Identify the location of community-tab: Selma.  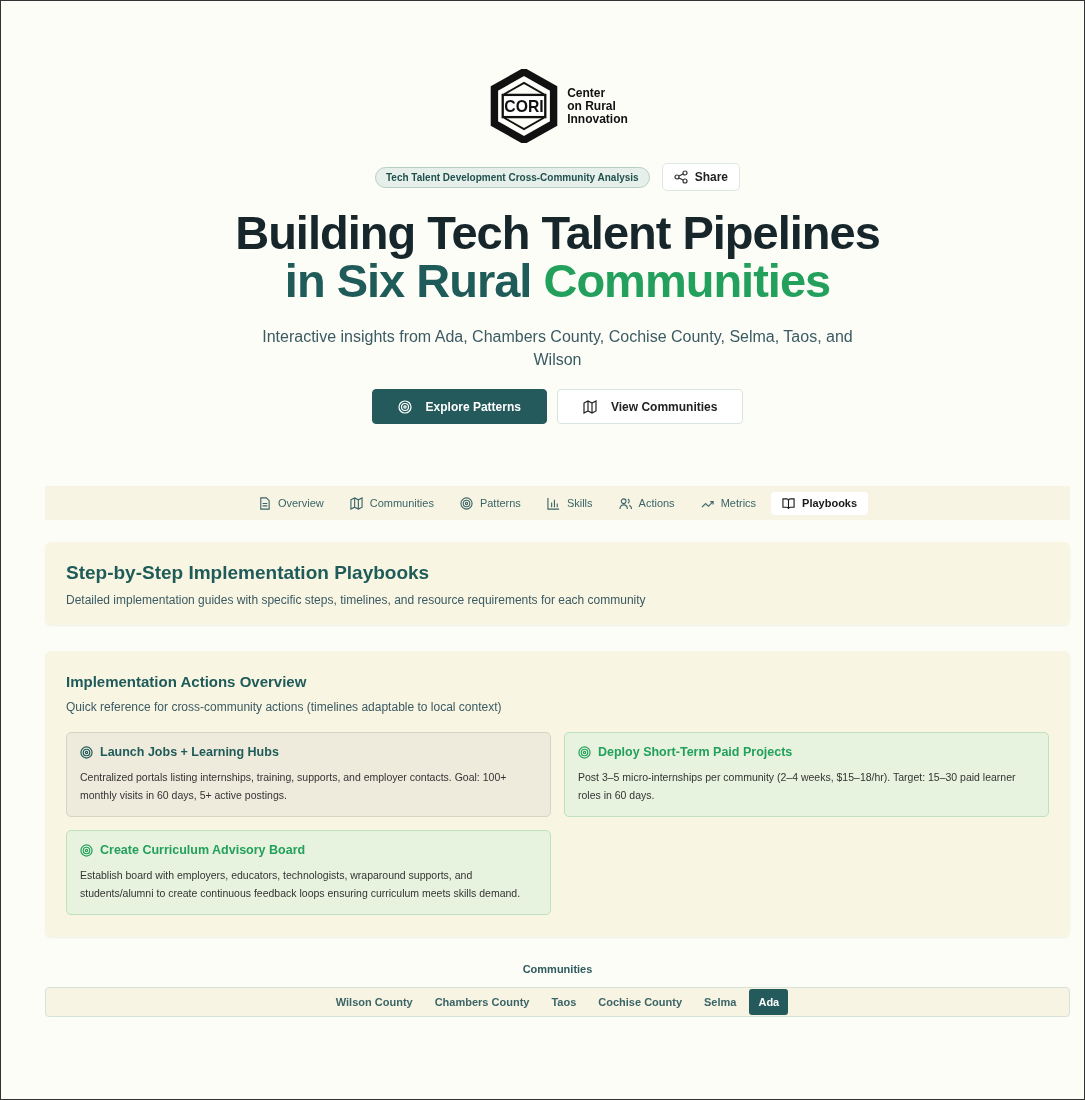
(720, 1002).